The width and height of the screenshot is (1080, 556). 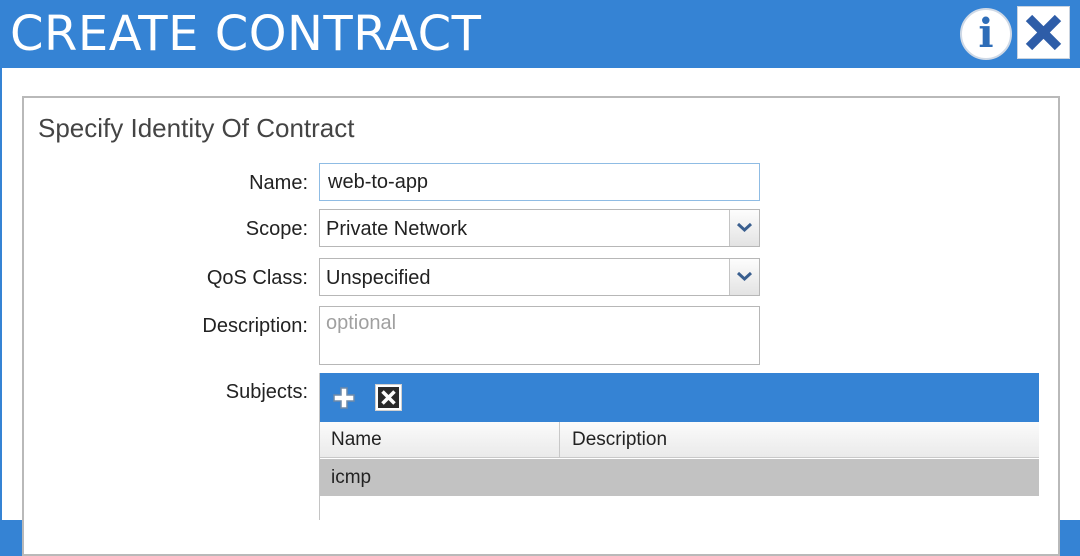 What do you see at coordinates (255, 326) in the screenshot?
I see `description-label: Description:` at bounding box center [255, 326].